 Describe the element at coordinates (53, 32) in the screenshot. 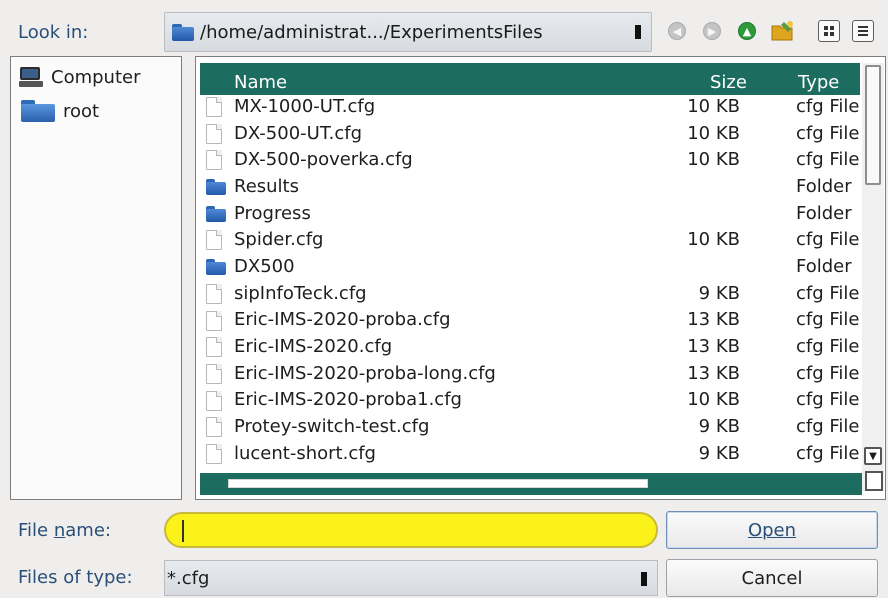

I see `look-in-label: Look in:` at that location.